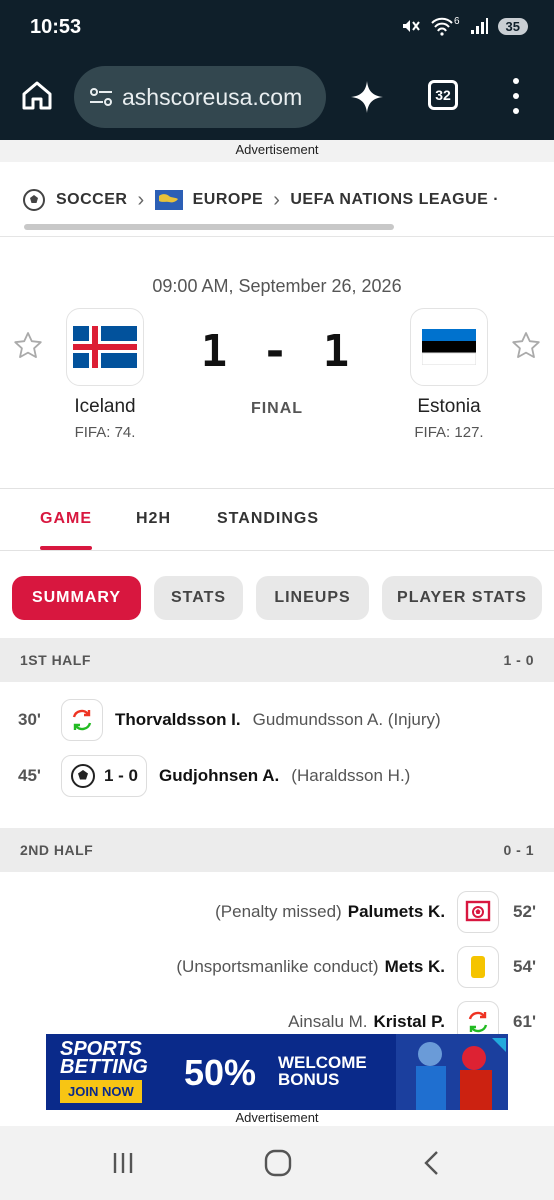  I want to click on back-icon, so click(433, 1163).